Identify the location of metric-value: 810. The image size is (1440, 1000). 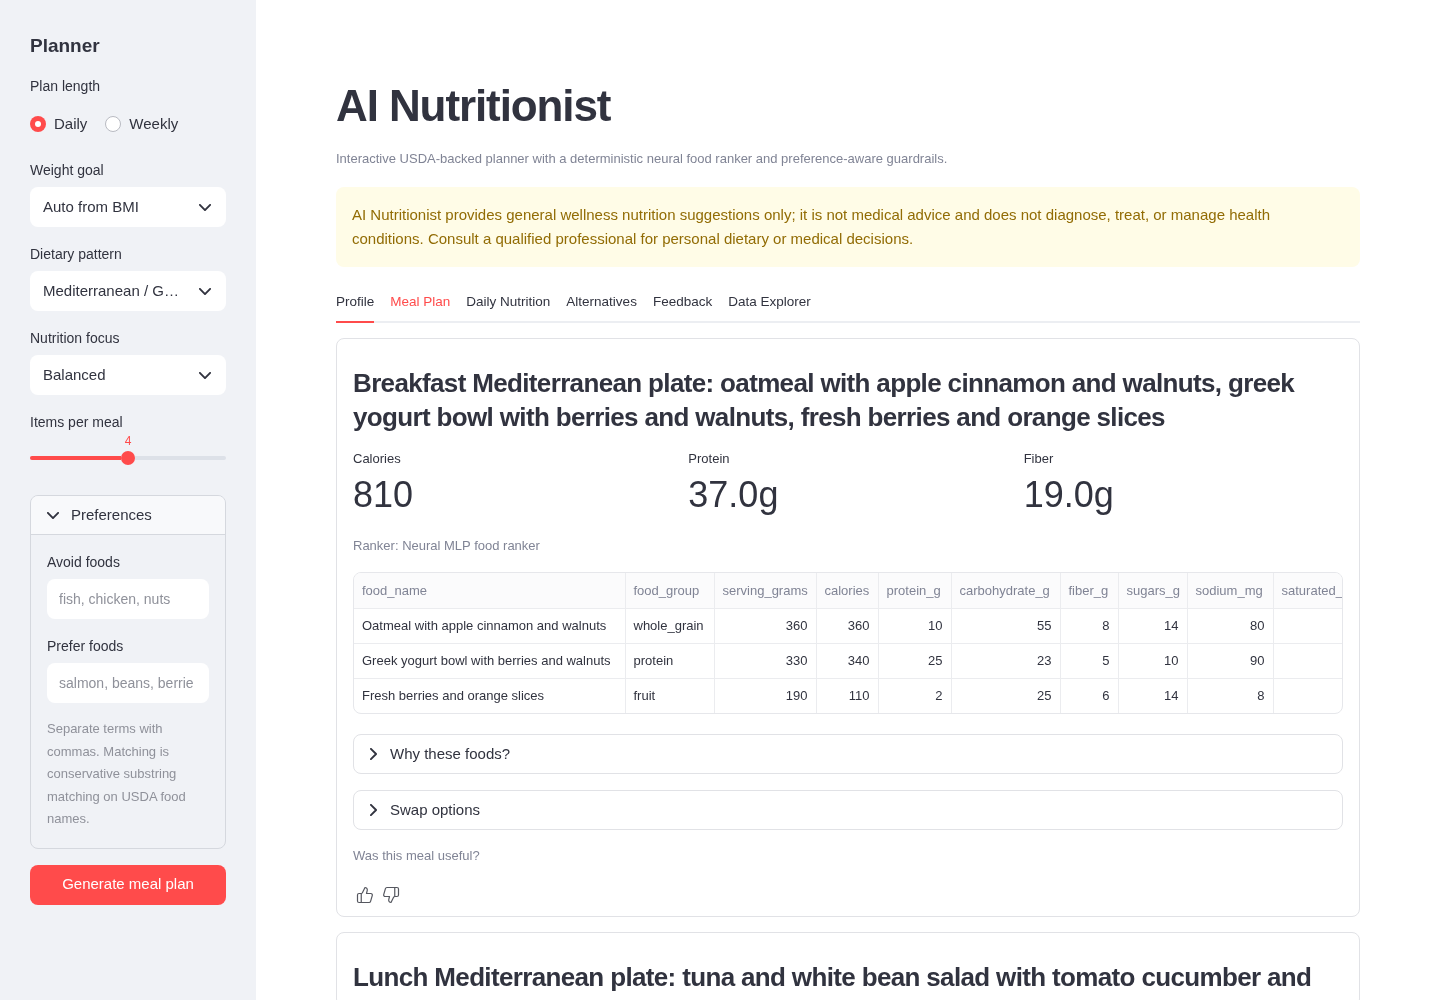
(384, 495).